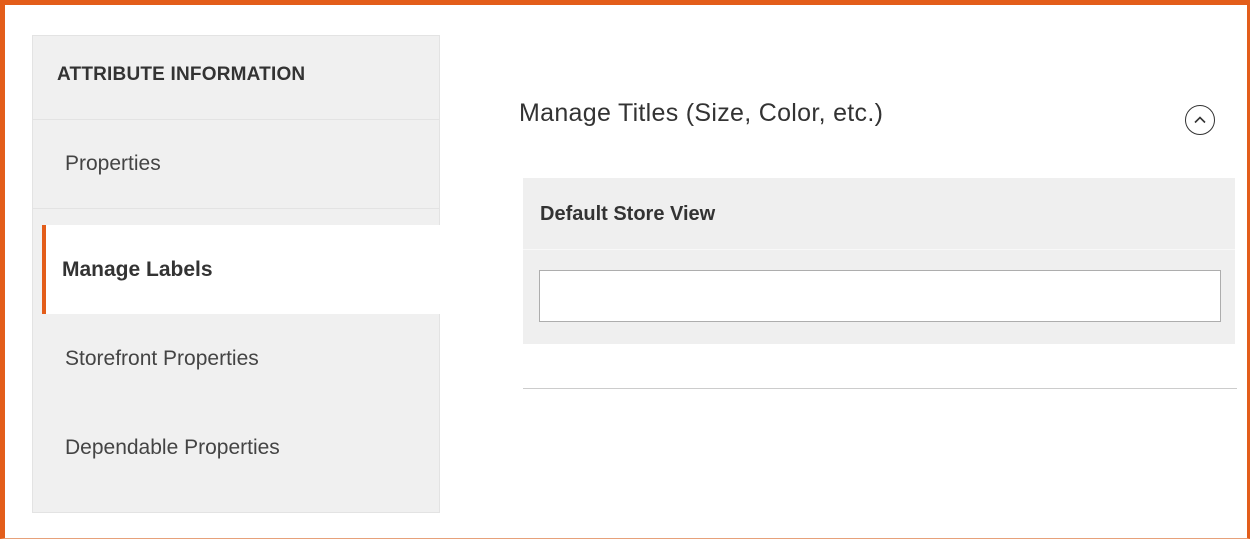 The image size is (1250, 539). What do you see at coordinates (880, 388) in the screenshot?
I see `section-divider` at bounding box center [880, 388].